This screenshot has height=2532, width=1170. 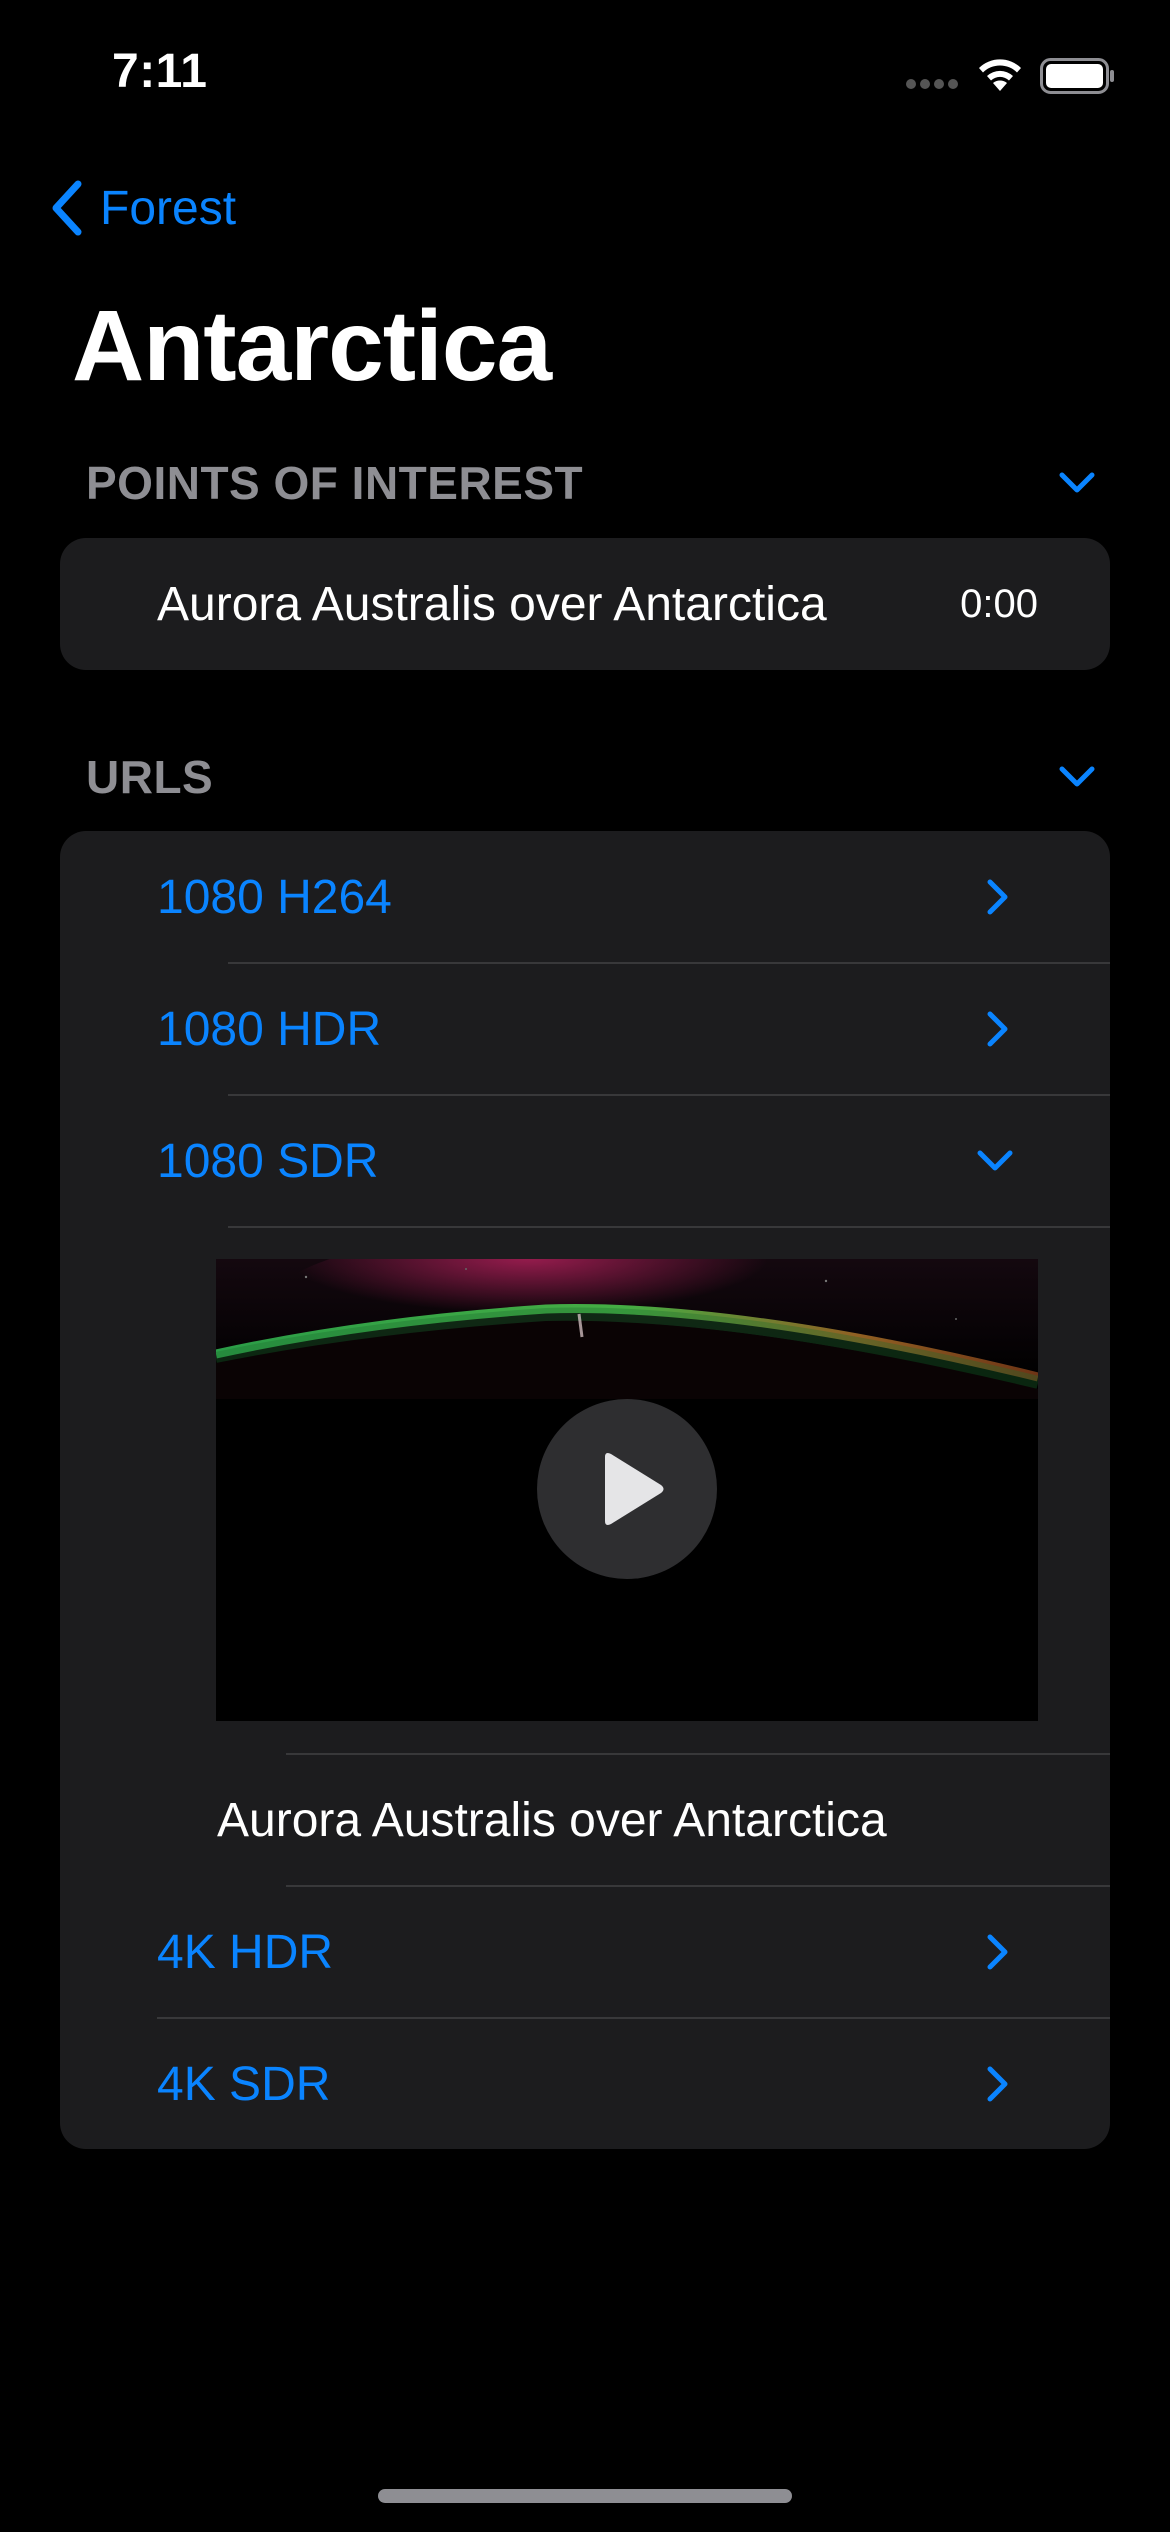 I want to click on section-title: URLS, so click(x=150, y=777).